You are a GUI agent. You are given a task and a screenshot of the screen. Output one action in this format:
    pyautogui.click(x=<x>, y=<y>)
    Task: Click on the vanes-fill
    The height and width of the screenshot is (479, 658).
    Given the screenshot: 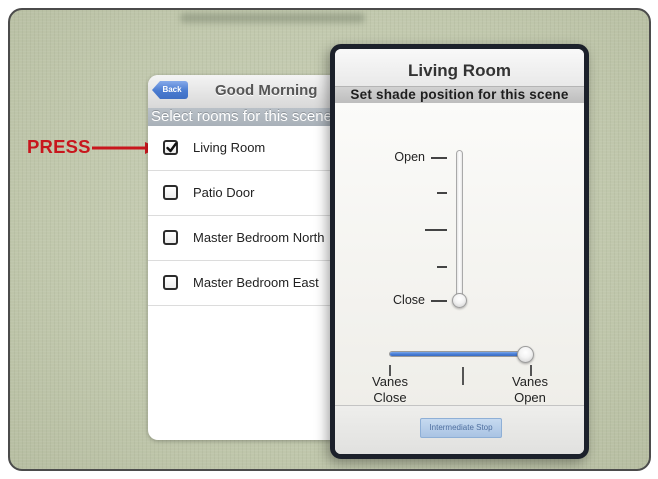 What is the action you would take?
    pyautogui.click(x=457, y=354)
    